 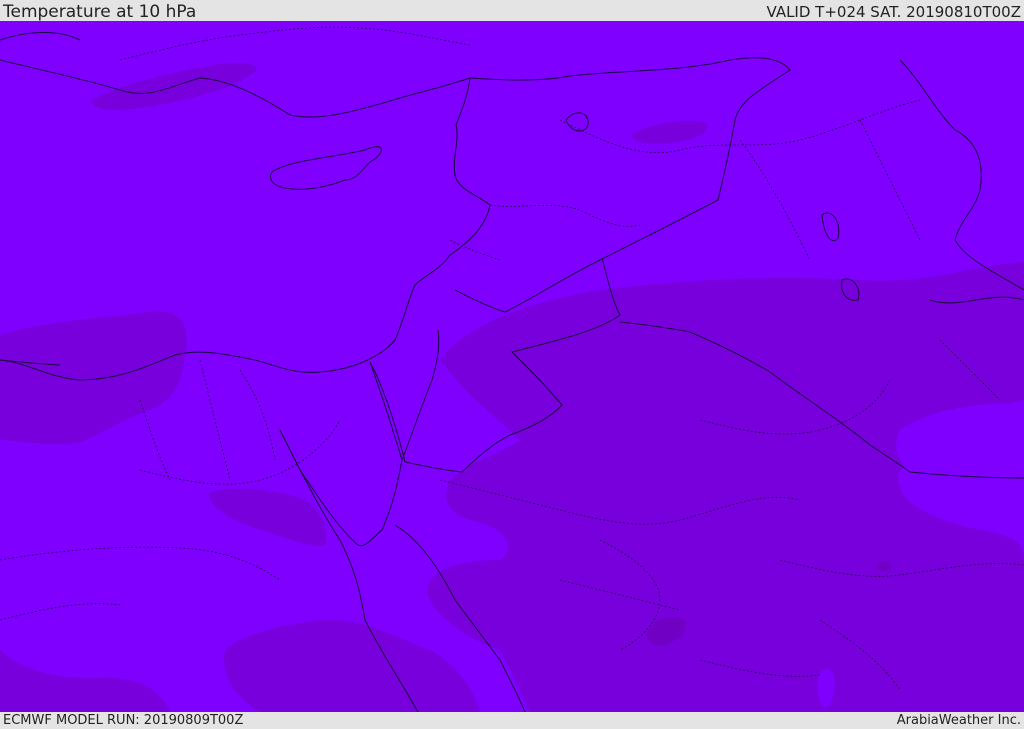 What do you see at coordinates (958, 720) in the screenshot?
I see `credit-label: ArabiaWeather Inc.` at bounding box center [958, 720].